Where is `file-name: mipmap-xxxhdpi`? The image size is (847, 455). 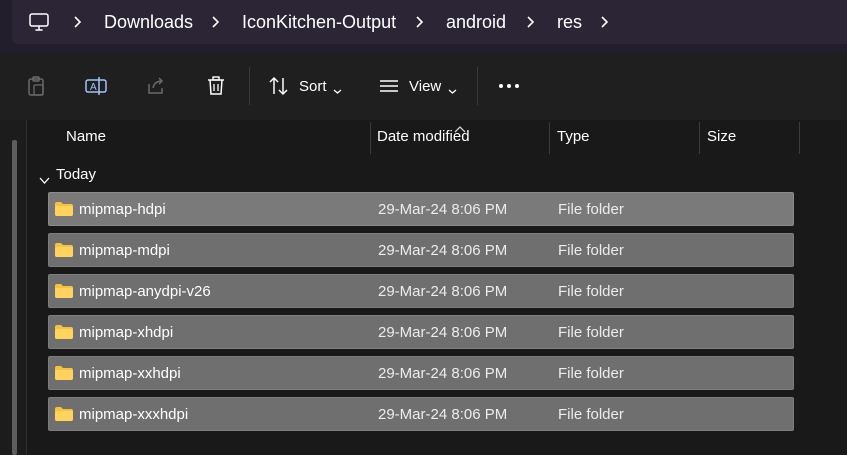
file-name: mipmap-xxxhdpi is located at coordinates (134, 414).